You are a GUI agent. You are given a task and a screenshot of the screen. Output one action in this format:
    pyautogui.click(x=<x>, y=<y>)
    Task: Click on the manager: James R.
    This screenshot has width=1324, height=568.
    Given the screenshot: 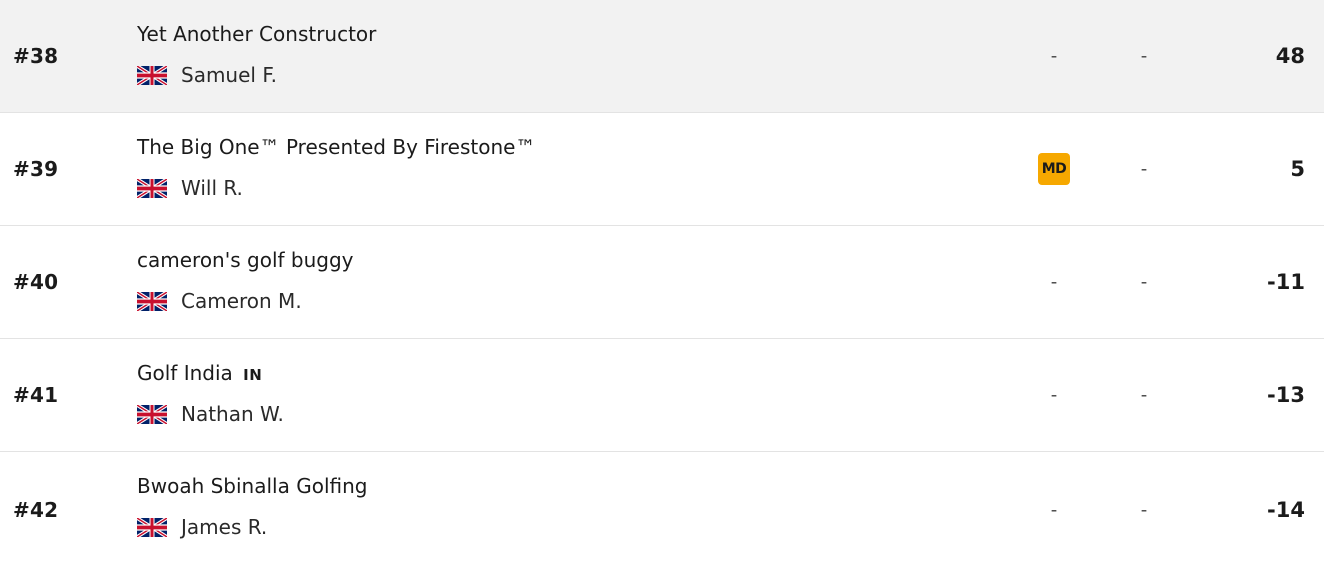 What is the action you would take?
    pyautogui.click(x=202, y=527)
    